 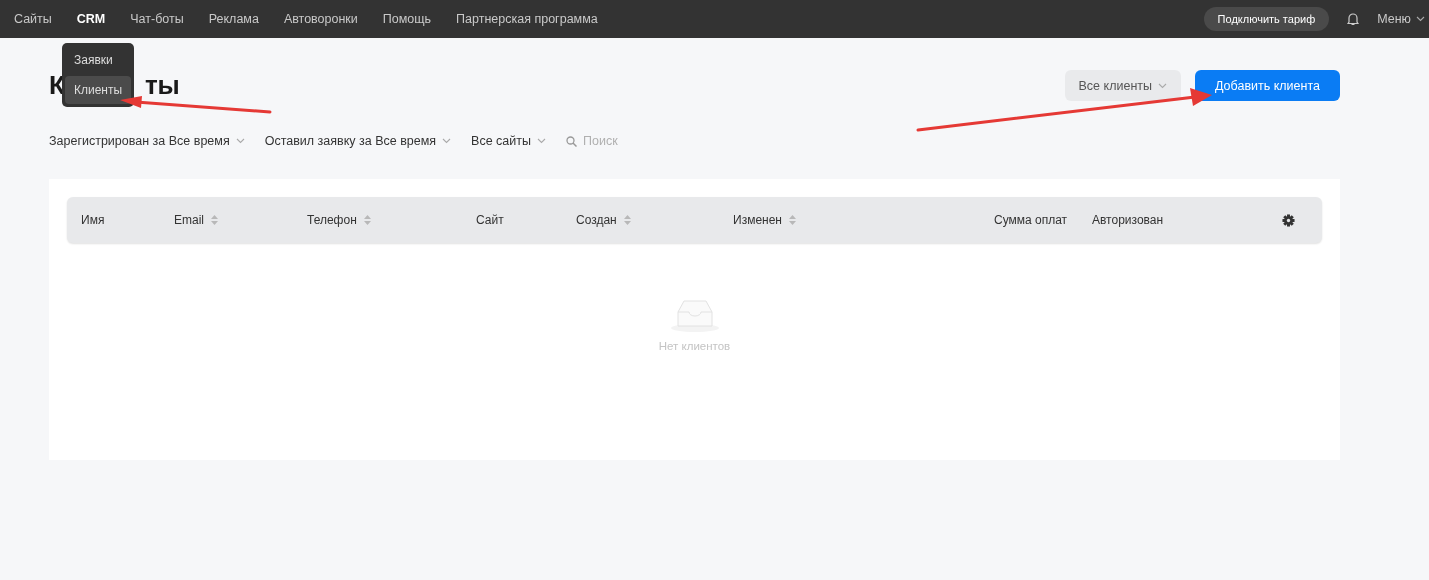 I want to click on client-filter-dropdown: Все клиенты, so click(x=1122, y=85).